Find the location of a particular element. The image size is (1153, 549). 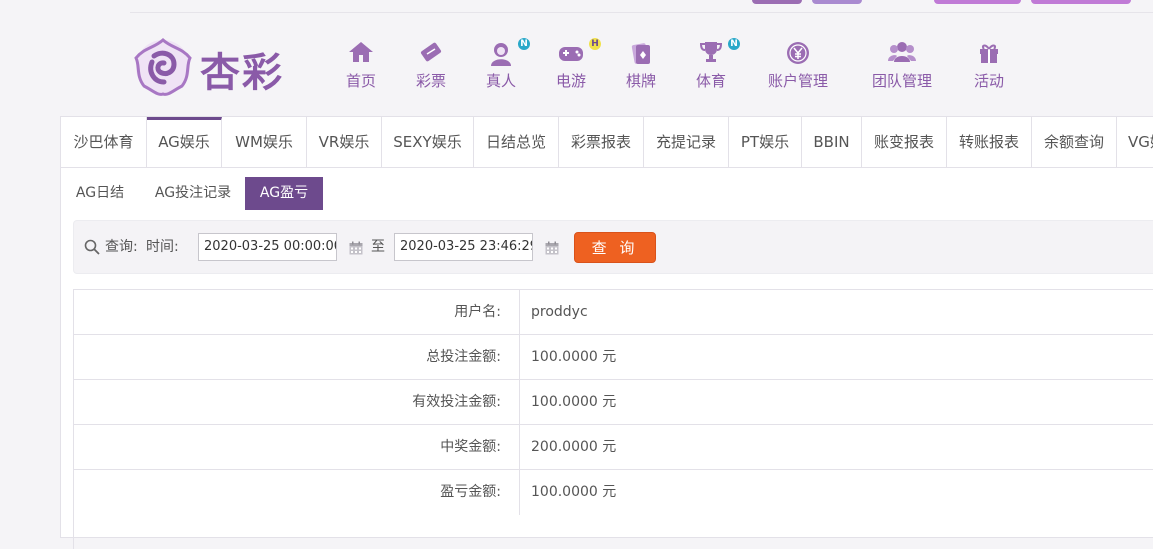

gamepad-icon: H is located at coordinates (579, 52).